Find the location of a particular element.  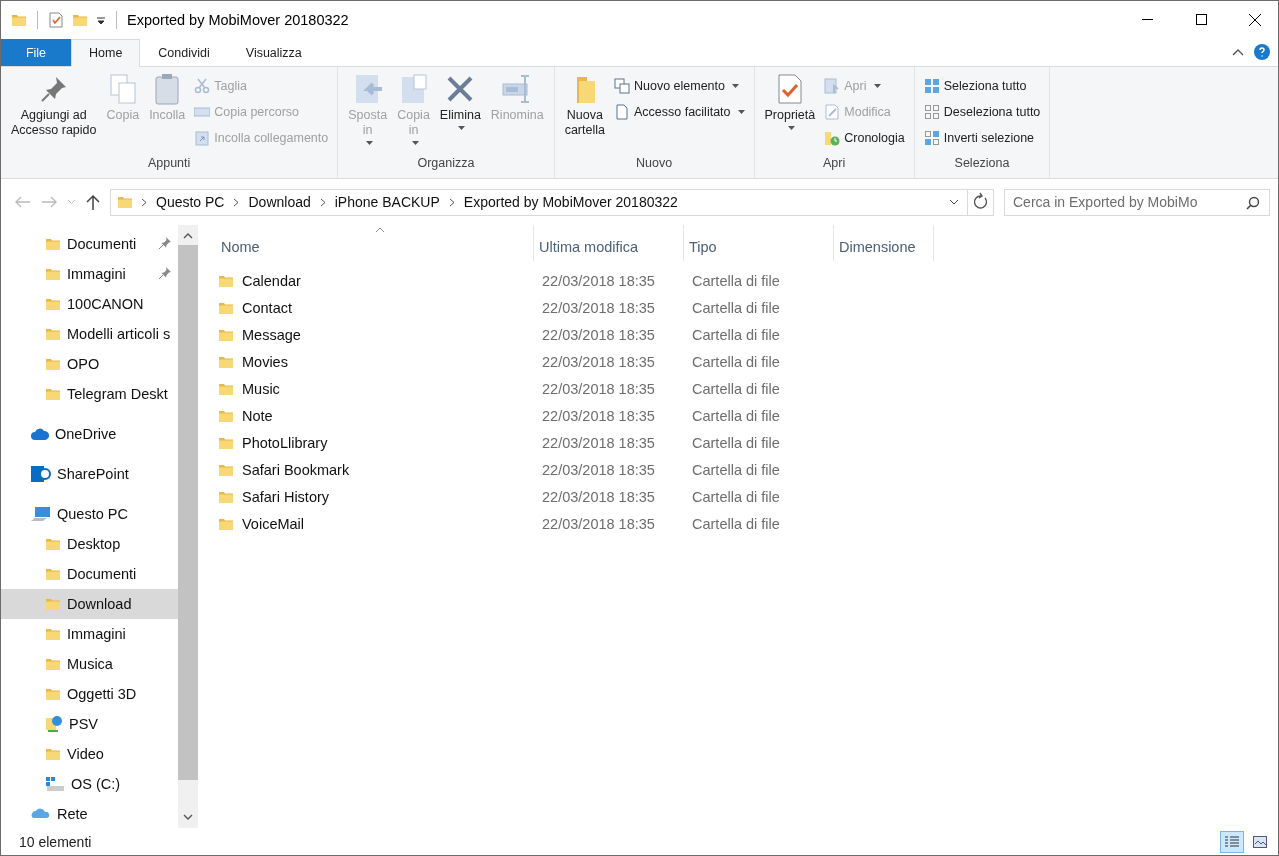

ribbon-button: Elimina is located at coordinates (460, 111).